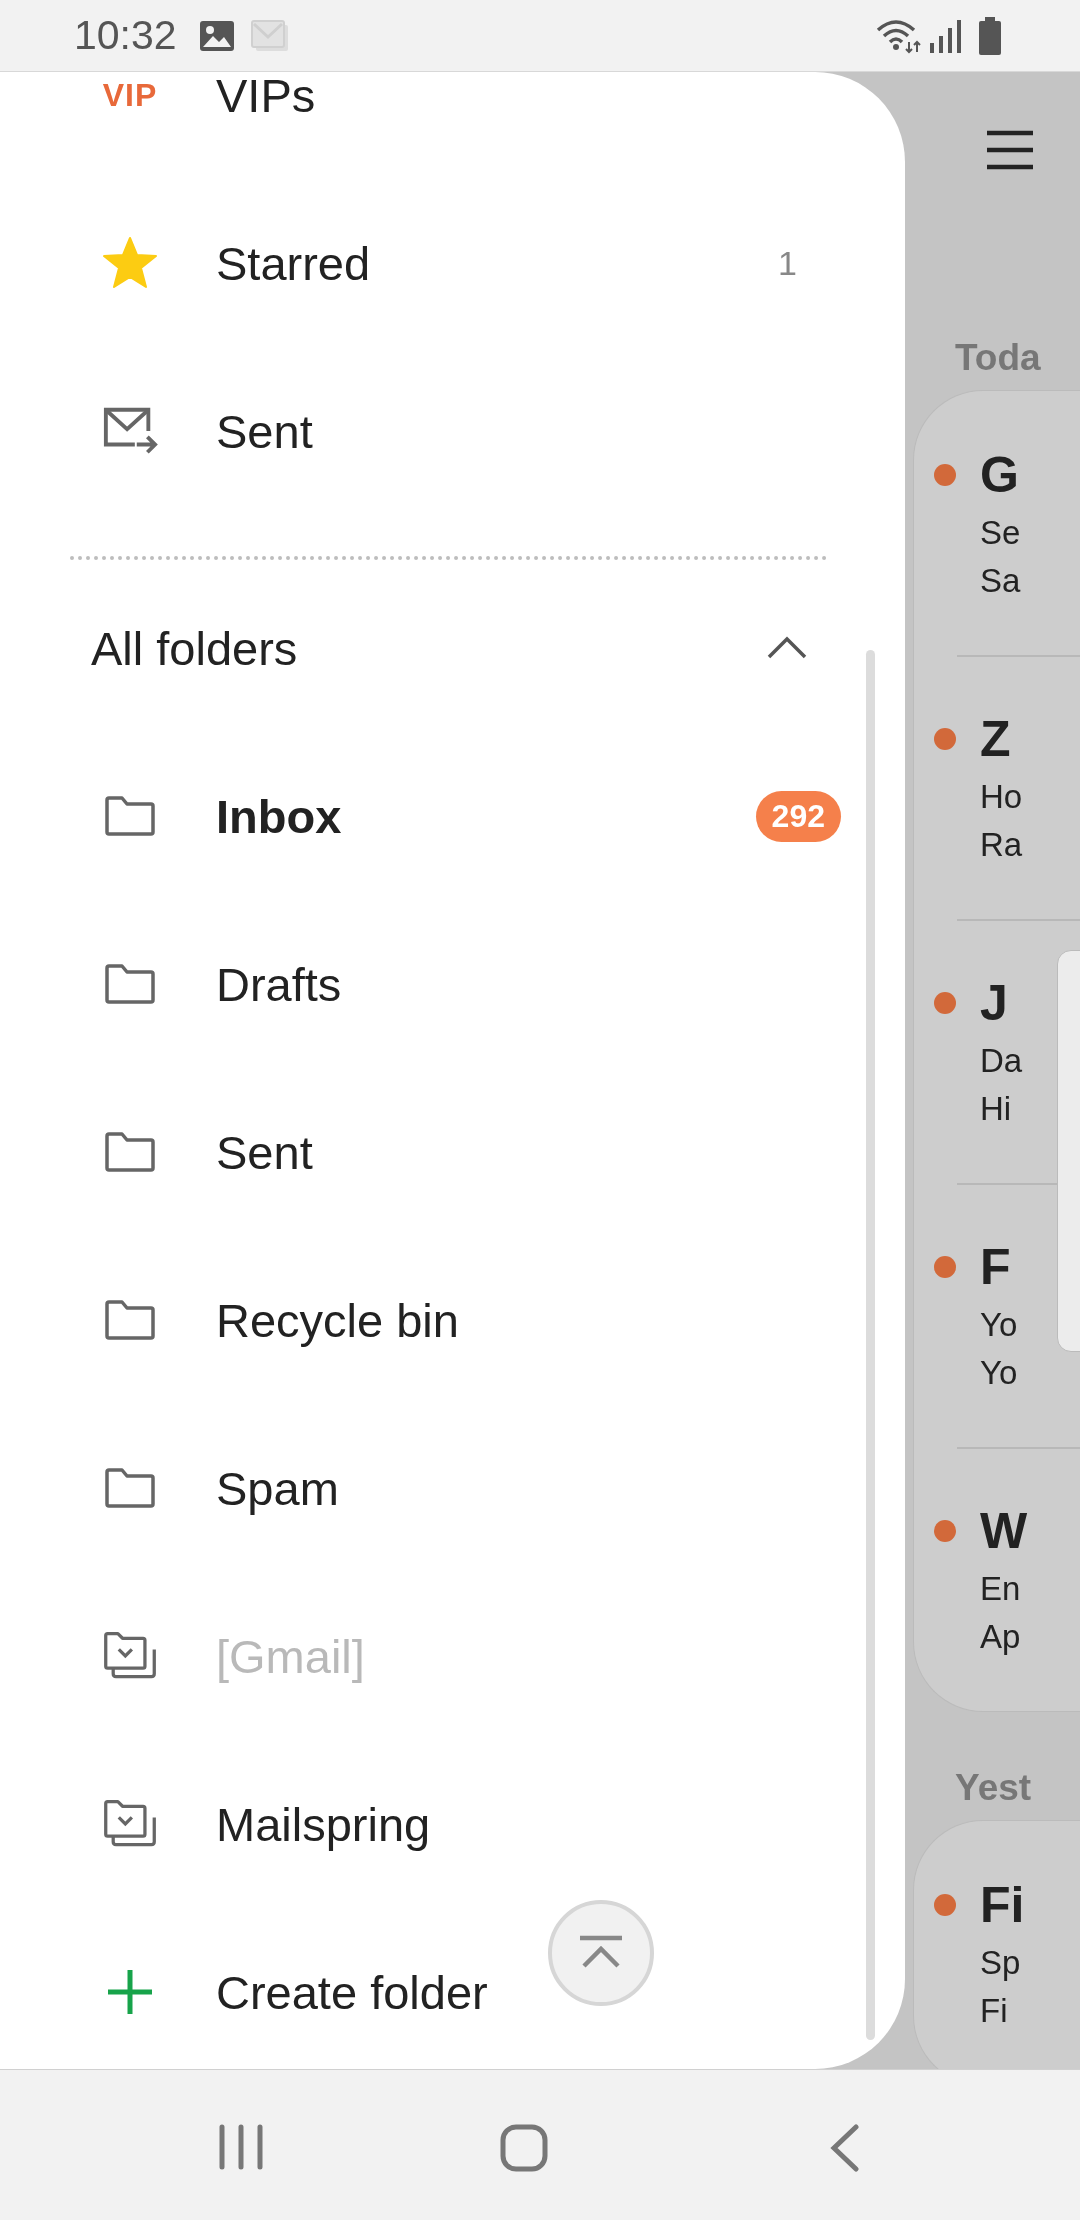  What do you see at coordinates (125, 35) in the screenshot?
I see `status-time: 10:32` at bounding box center [125, 35].